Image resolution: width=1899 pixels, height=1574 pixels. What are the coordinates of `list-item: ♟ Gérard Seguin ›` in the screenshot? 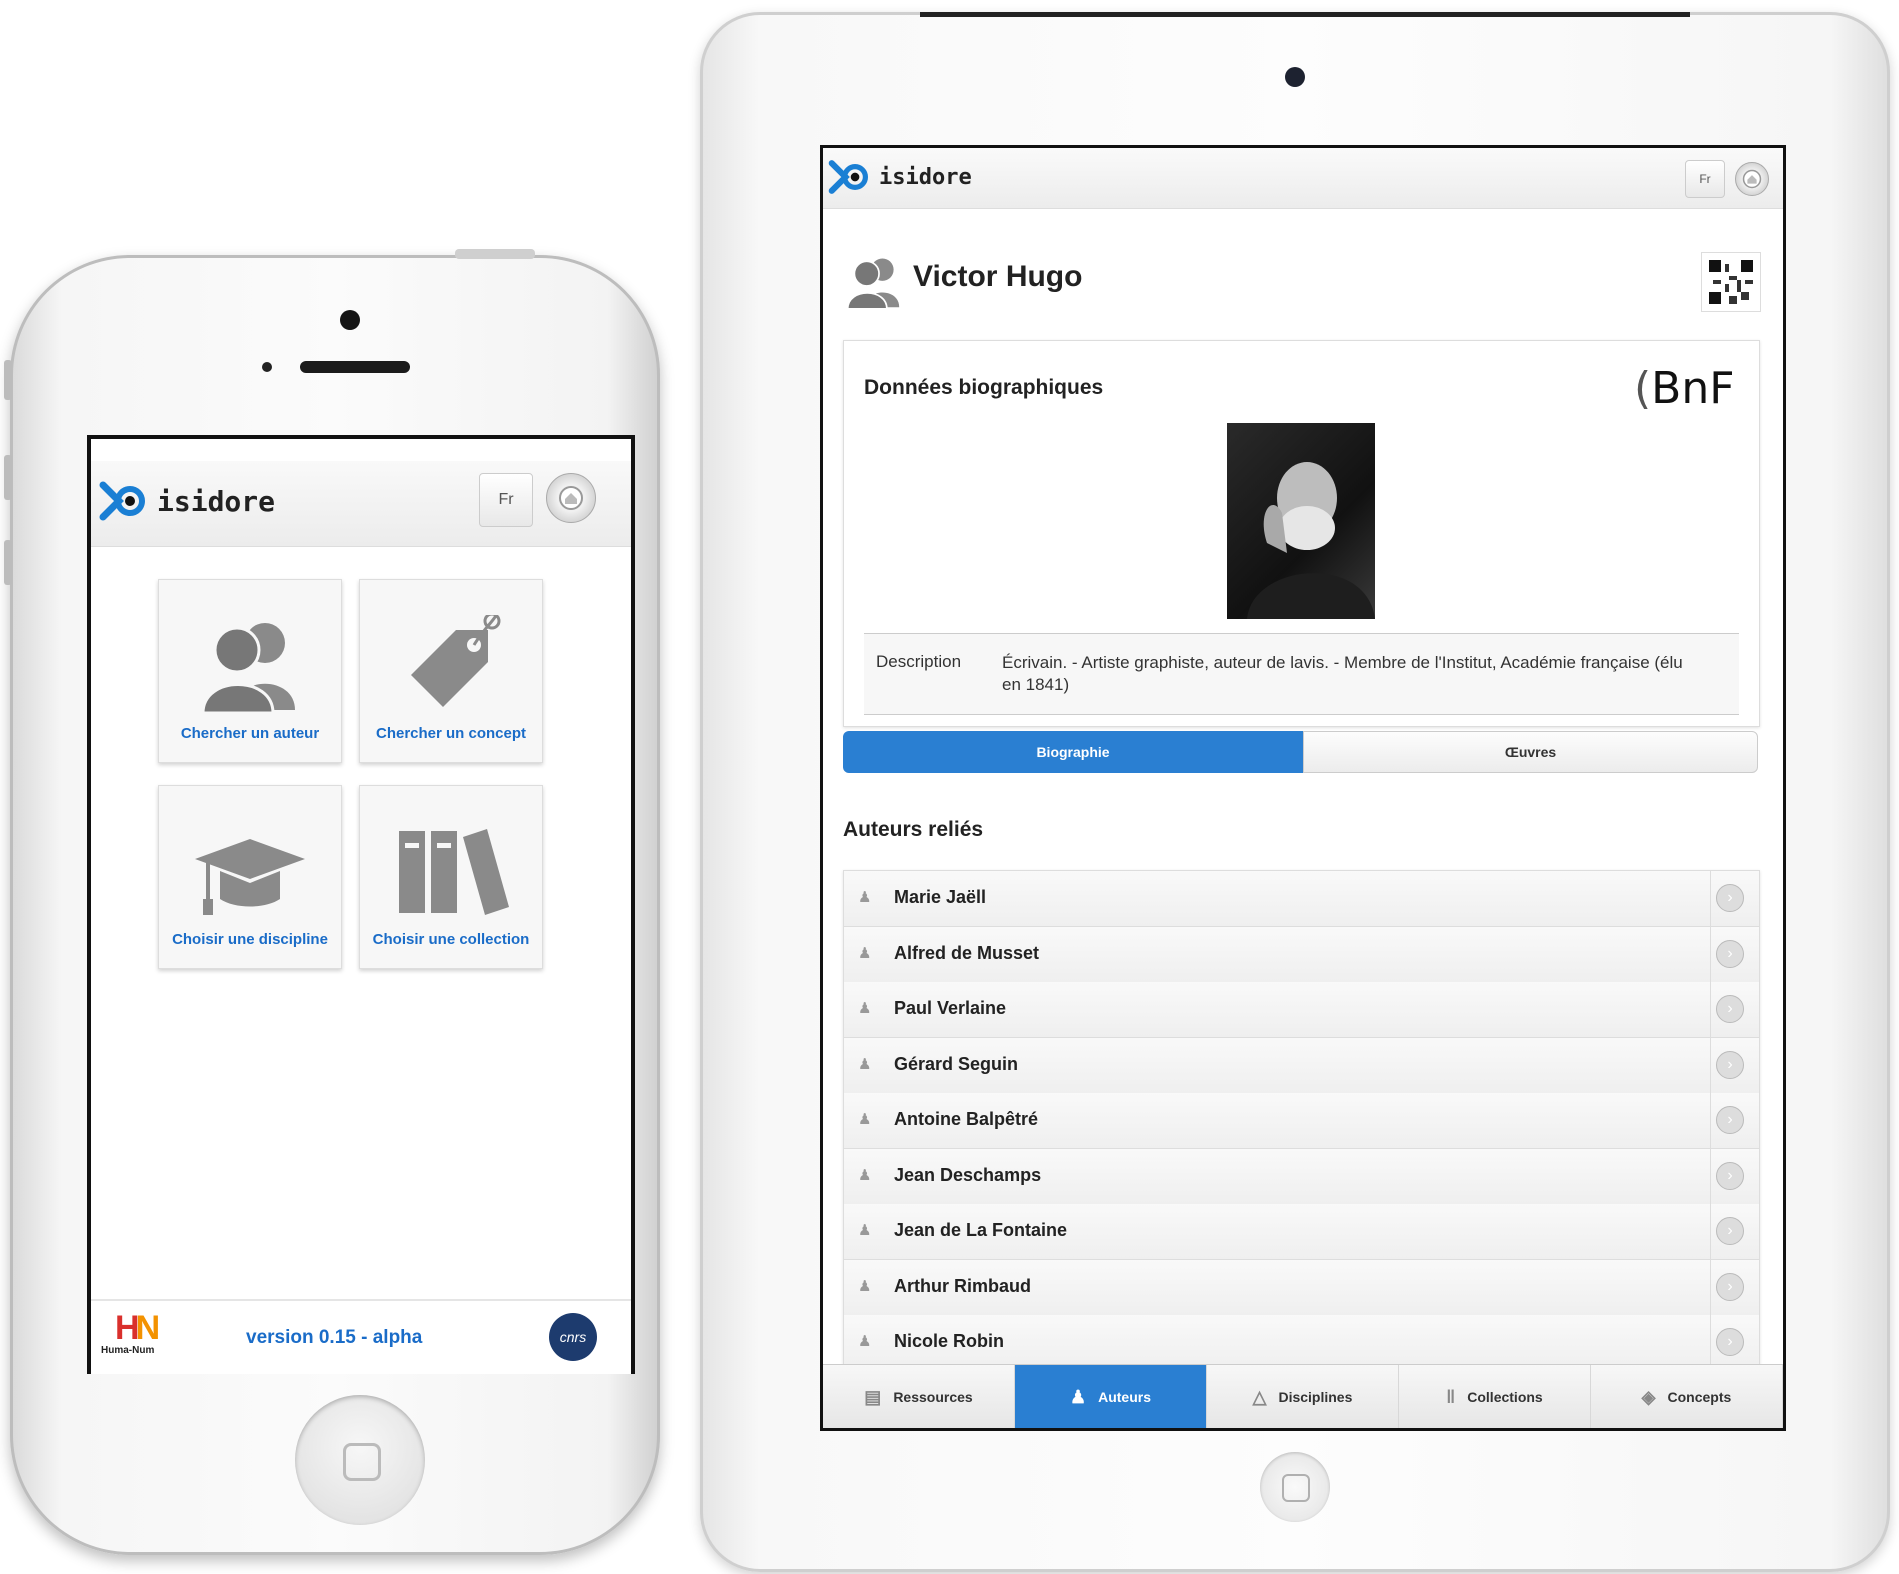 It's located at (1301, 1065).